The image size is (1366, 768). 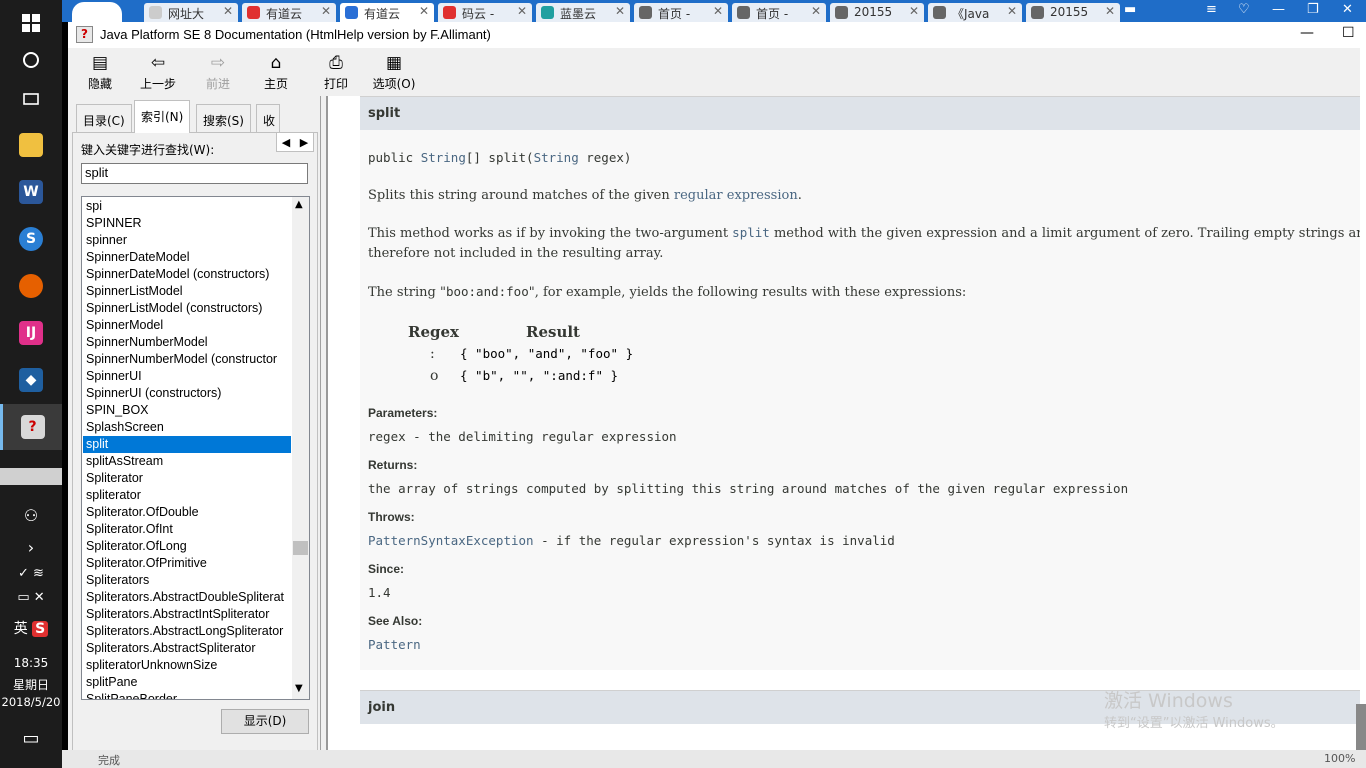 I want to click on minimize-icon: —, so click(x=1307, y=33).